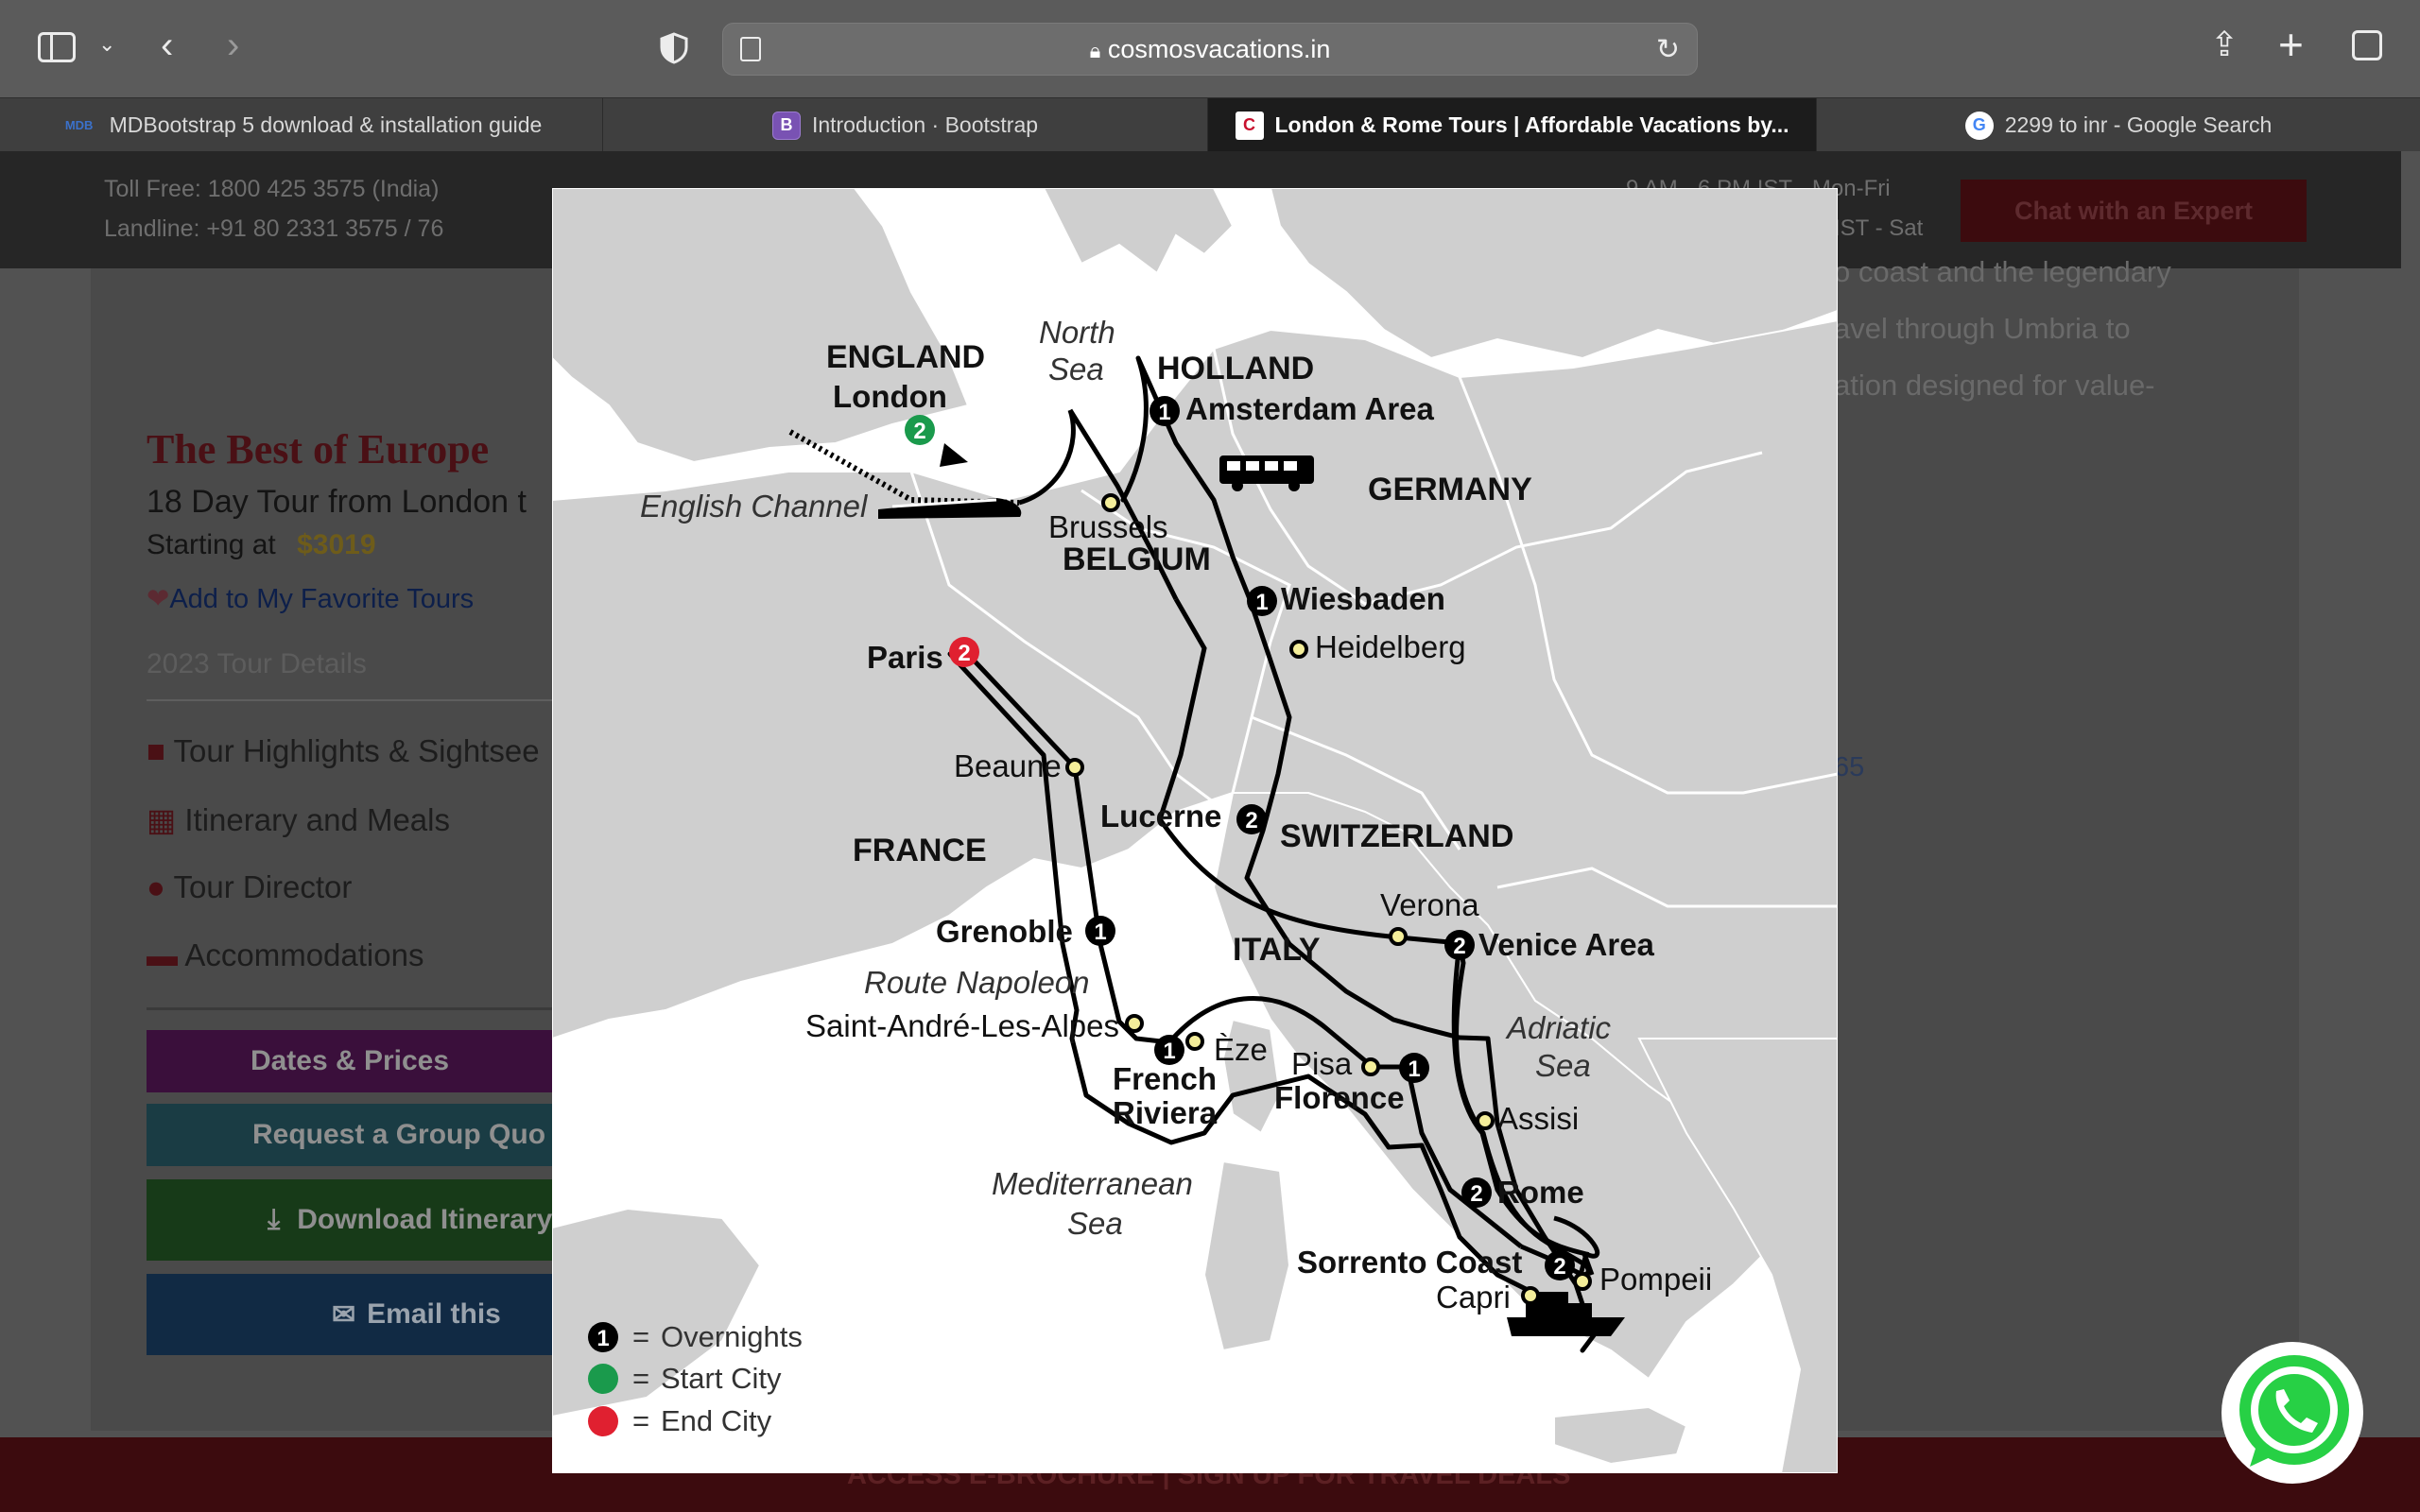 Image resolution: width=2420 pixels, height=1512 pixels. Describe the element at coordinates (322, 599) in the screenshot. I see `favorite-label: Add to My Favorite Tours` at that location.